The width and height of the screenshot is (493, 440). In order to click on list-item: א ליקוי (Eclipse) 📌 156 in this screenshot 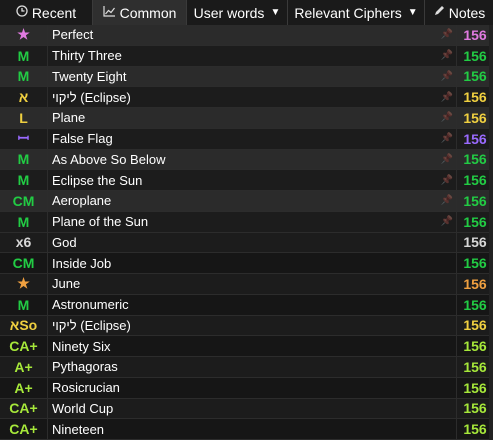, I will do `click(246, 97)`.